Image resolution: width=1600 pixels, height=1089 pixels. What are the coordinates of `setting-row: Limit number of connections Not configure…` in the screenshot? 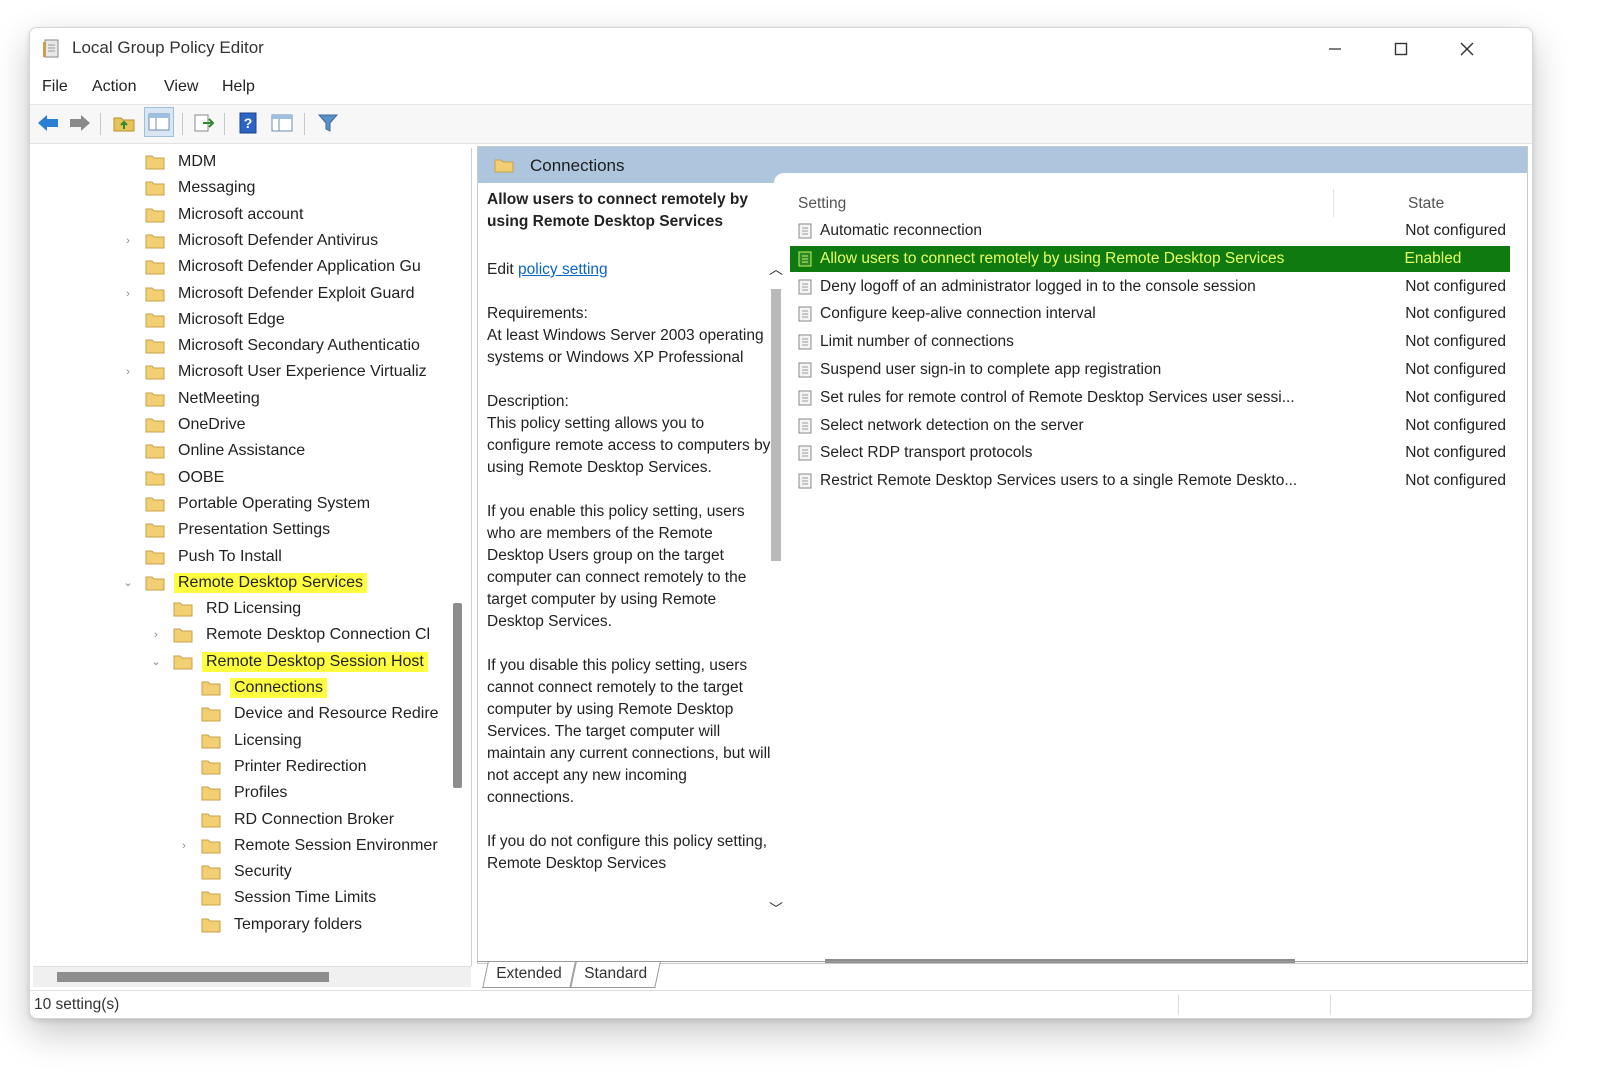 It's located at (1150, 342).